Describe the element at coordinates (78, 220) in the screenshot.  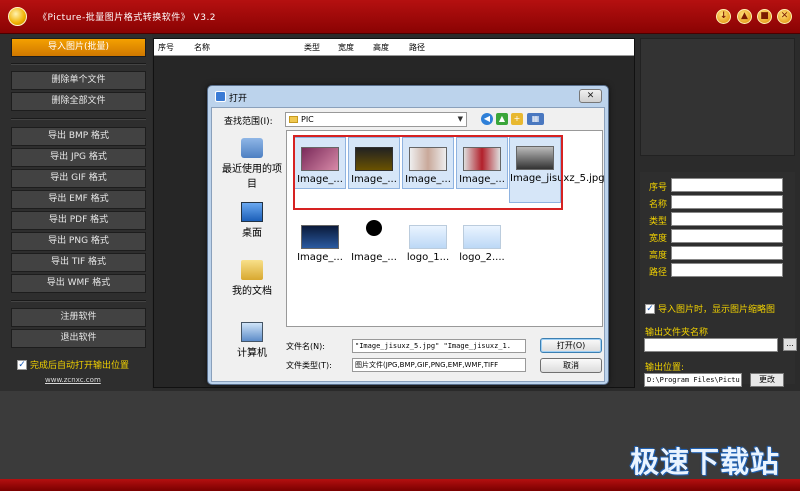
I see `export-pdf-button: 导出 PDF 格式` at that location.